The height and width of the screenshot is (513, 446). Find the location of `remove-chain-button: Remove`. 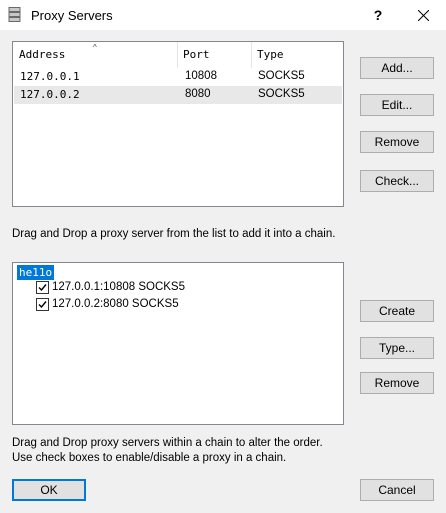

remove-chain-button: Remove is located at coordinates (397, 383).